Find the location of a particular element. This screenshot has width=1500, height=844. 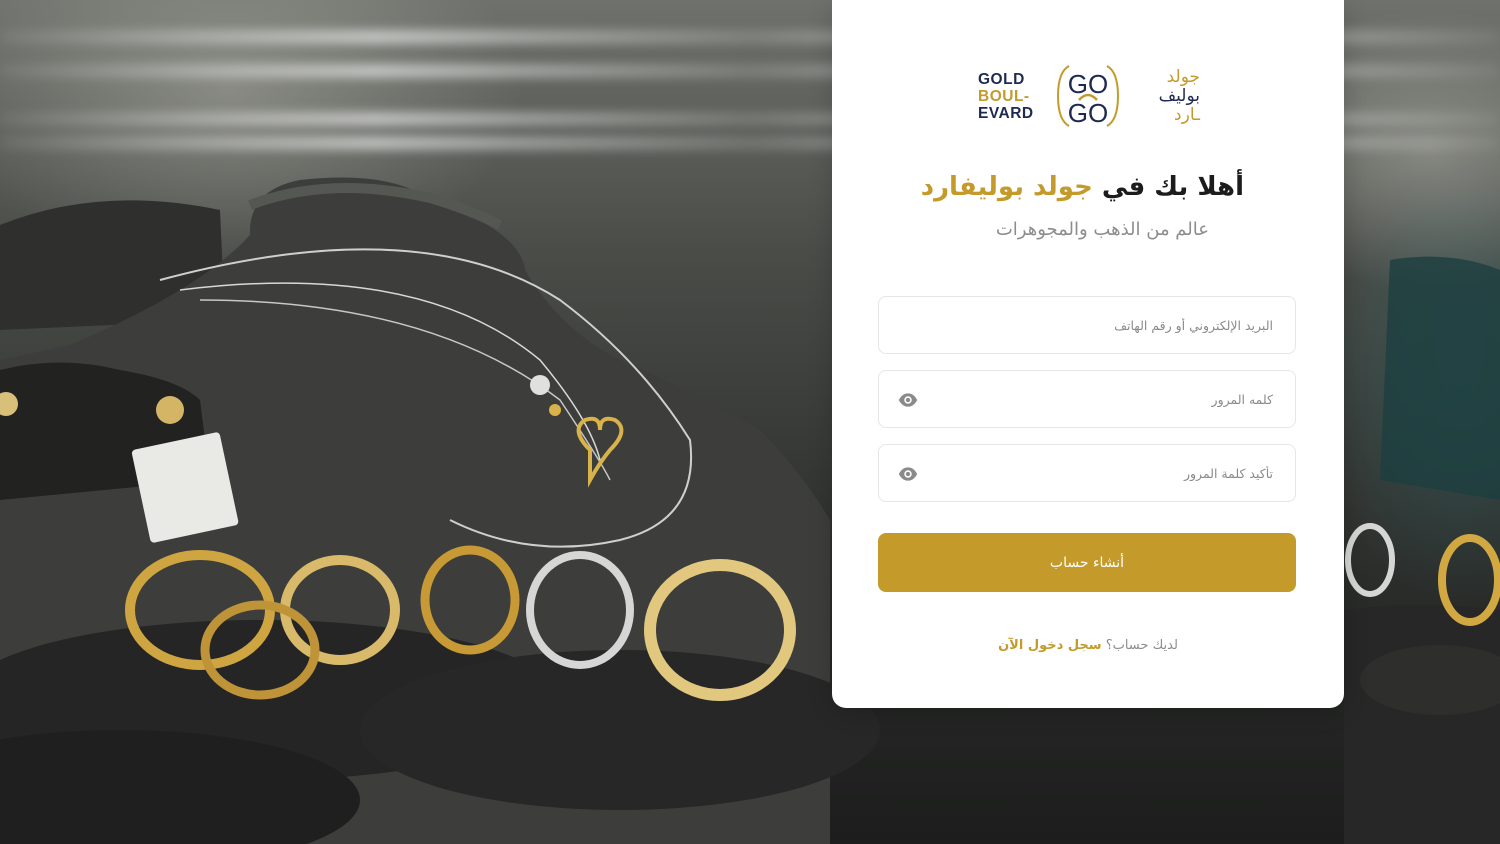

confirm-password-field-wrapper is located at coordinates (1087, 473).